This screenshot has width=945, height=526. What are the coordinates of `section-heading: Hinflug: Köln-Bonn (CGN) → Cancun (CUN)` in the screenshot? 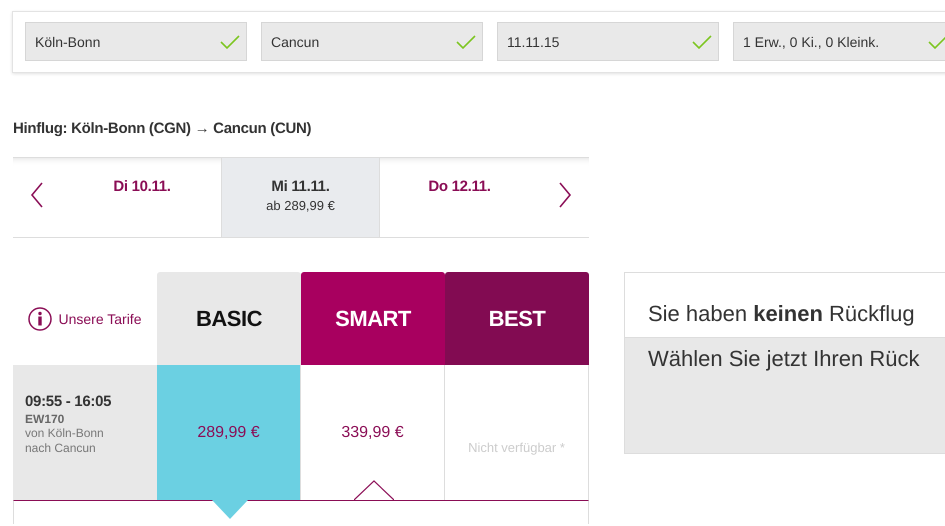 It's located at (162, 128).